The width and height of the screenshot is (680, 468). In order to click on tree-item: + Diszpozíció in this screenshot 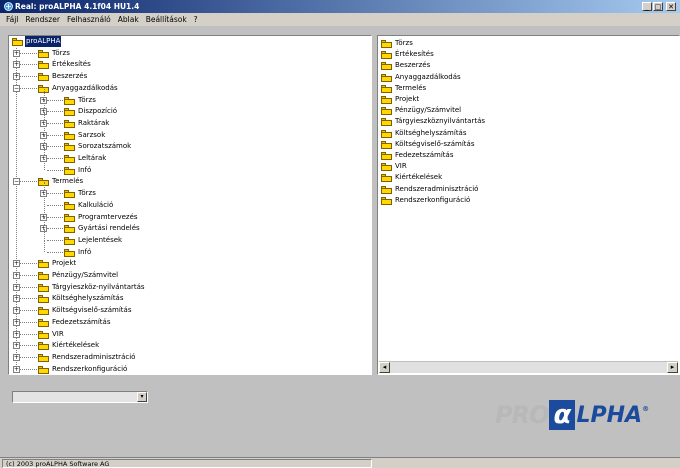, I will do `click(190, 108)`.